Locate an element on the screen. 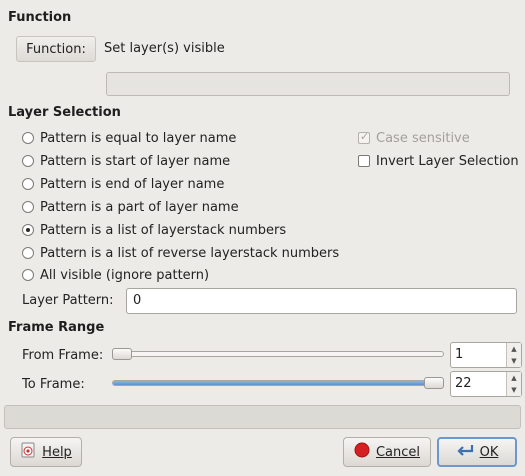  help-label: Help is located at coordinates (57, 452).